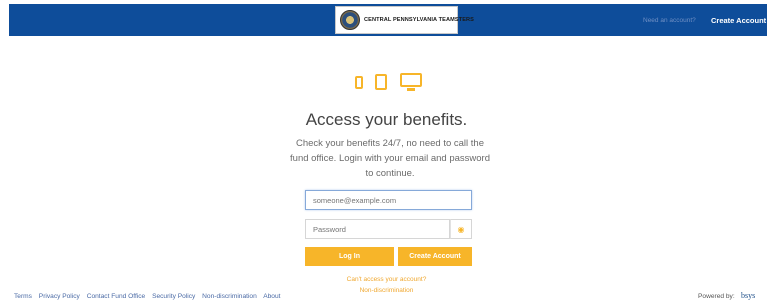  Describe the element at coordinates (669, 20) in the screenshot. I see `need-account-text: Need an account?` at that location.